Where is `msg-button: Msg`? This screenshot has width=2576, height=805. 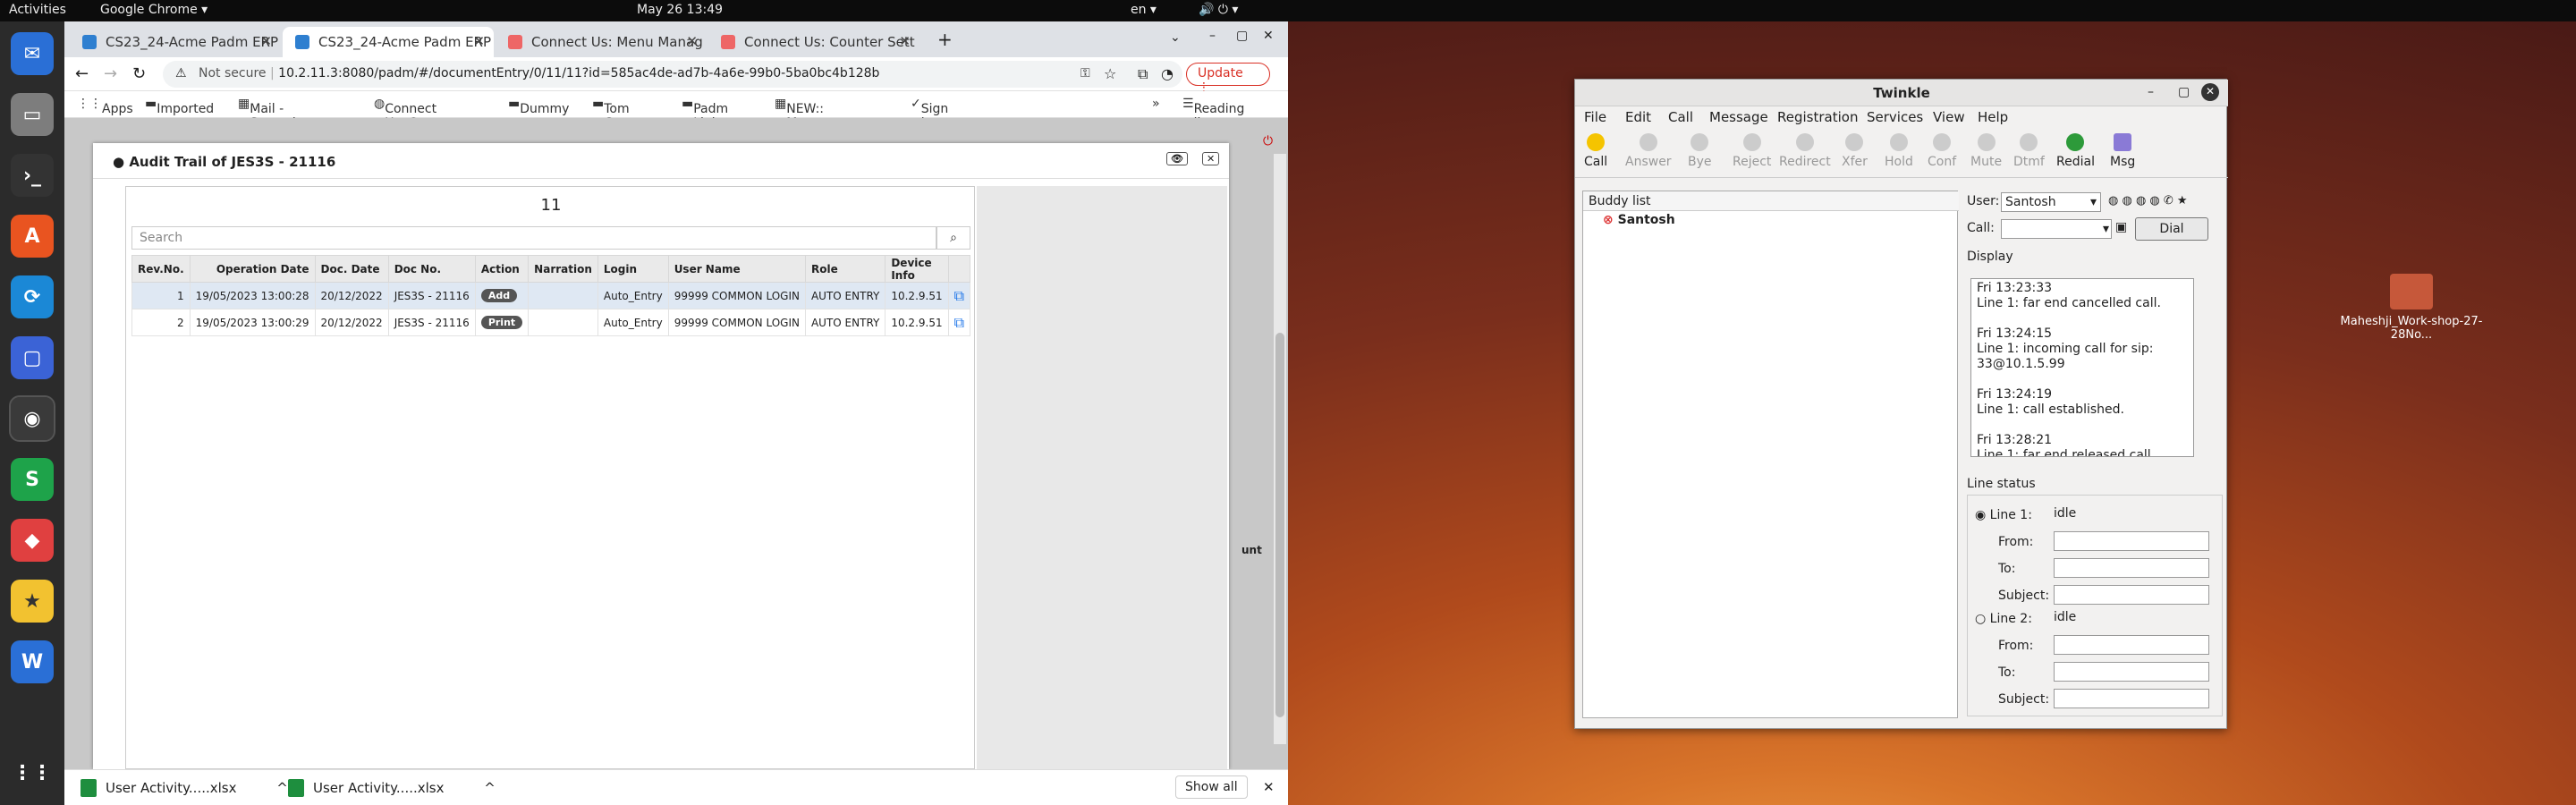 msg-button: Msg is located at coordinates (2122, 149).